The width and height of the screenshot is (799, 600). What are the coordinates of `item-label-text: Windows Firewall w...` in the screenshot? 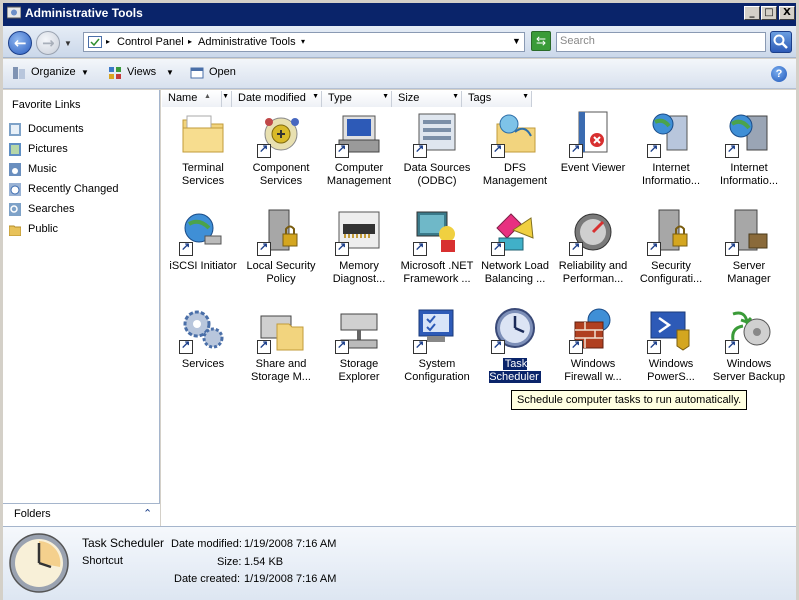 It's located at (593, 370).